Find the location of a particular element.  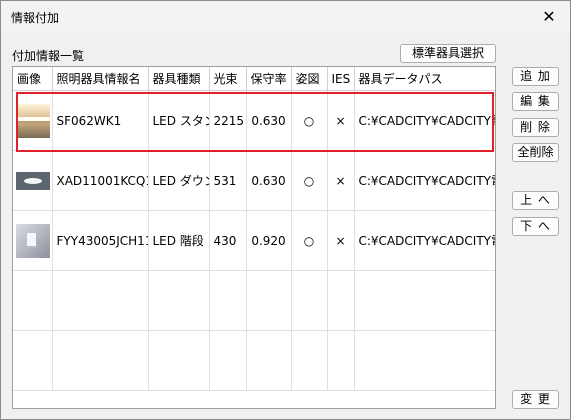

standard-fixture-select-button: 標準器具選択 is located at coordinates (448, 53).